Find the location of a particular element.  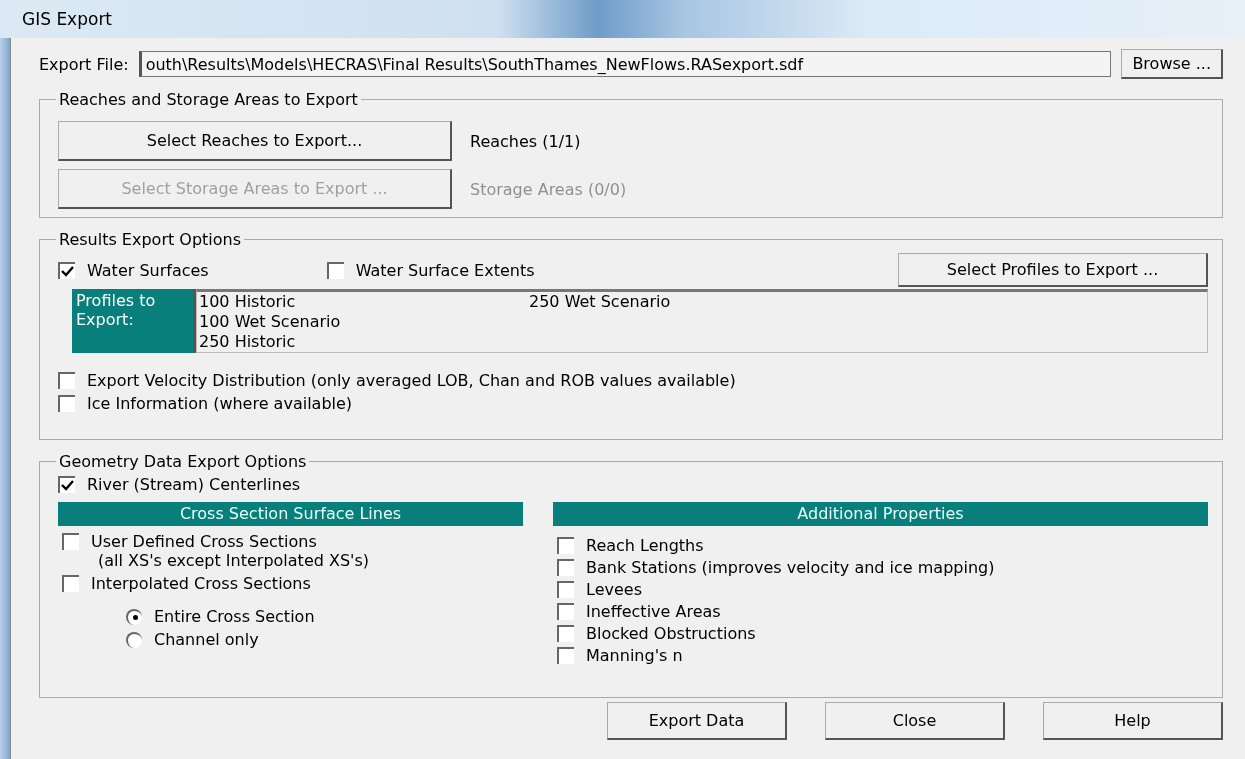

profile-item: 100 Historic is located at coordinates (248, 302).